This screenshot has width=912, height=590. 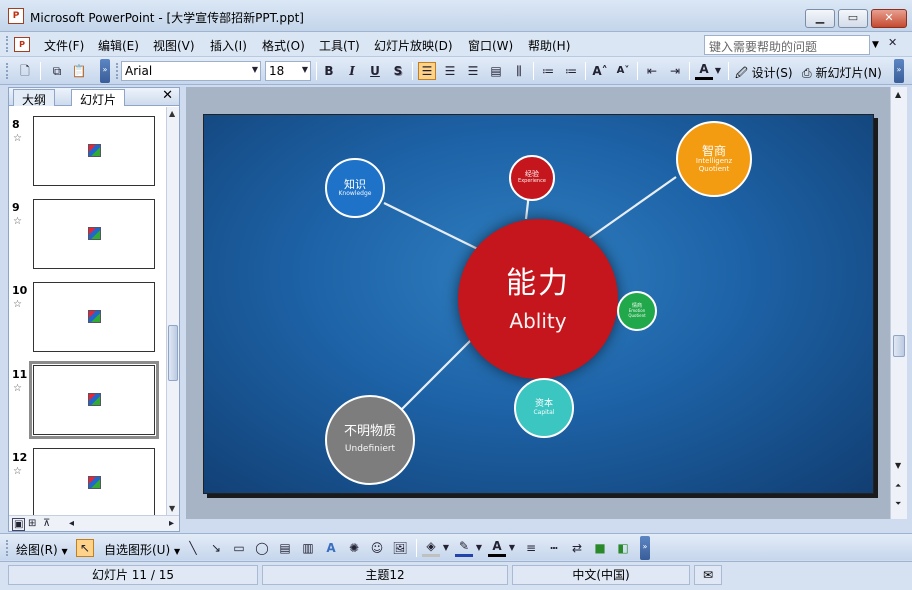 I want to click on scroll-right-icon: ▸, so click(x=171, y=523).